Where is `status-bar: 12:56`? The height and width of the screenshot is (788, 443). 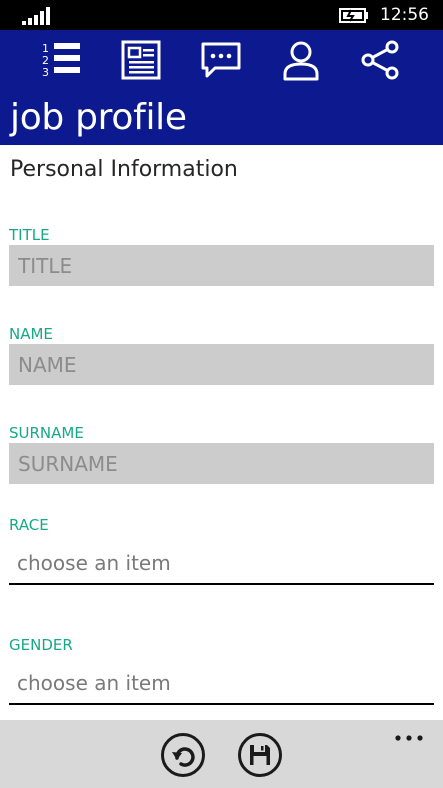
status-bar: 12:56 is located at coordinates (221, 15).